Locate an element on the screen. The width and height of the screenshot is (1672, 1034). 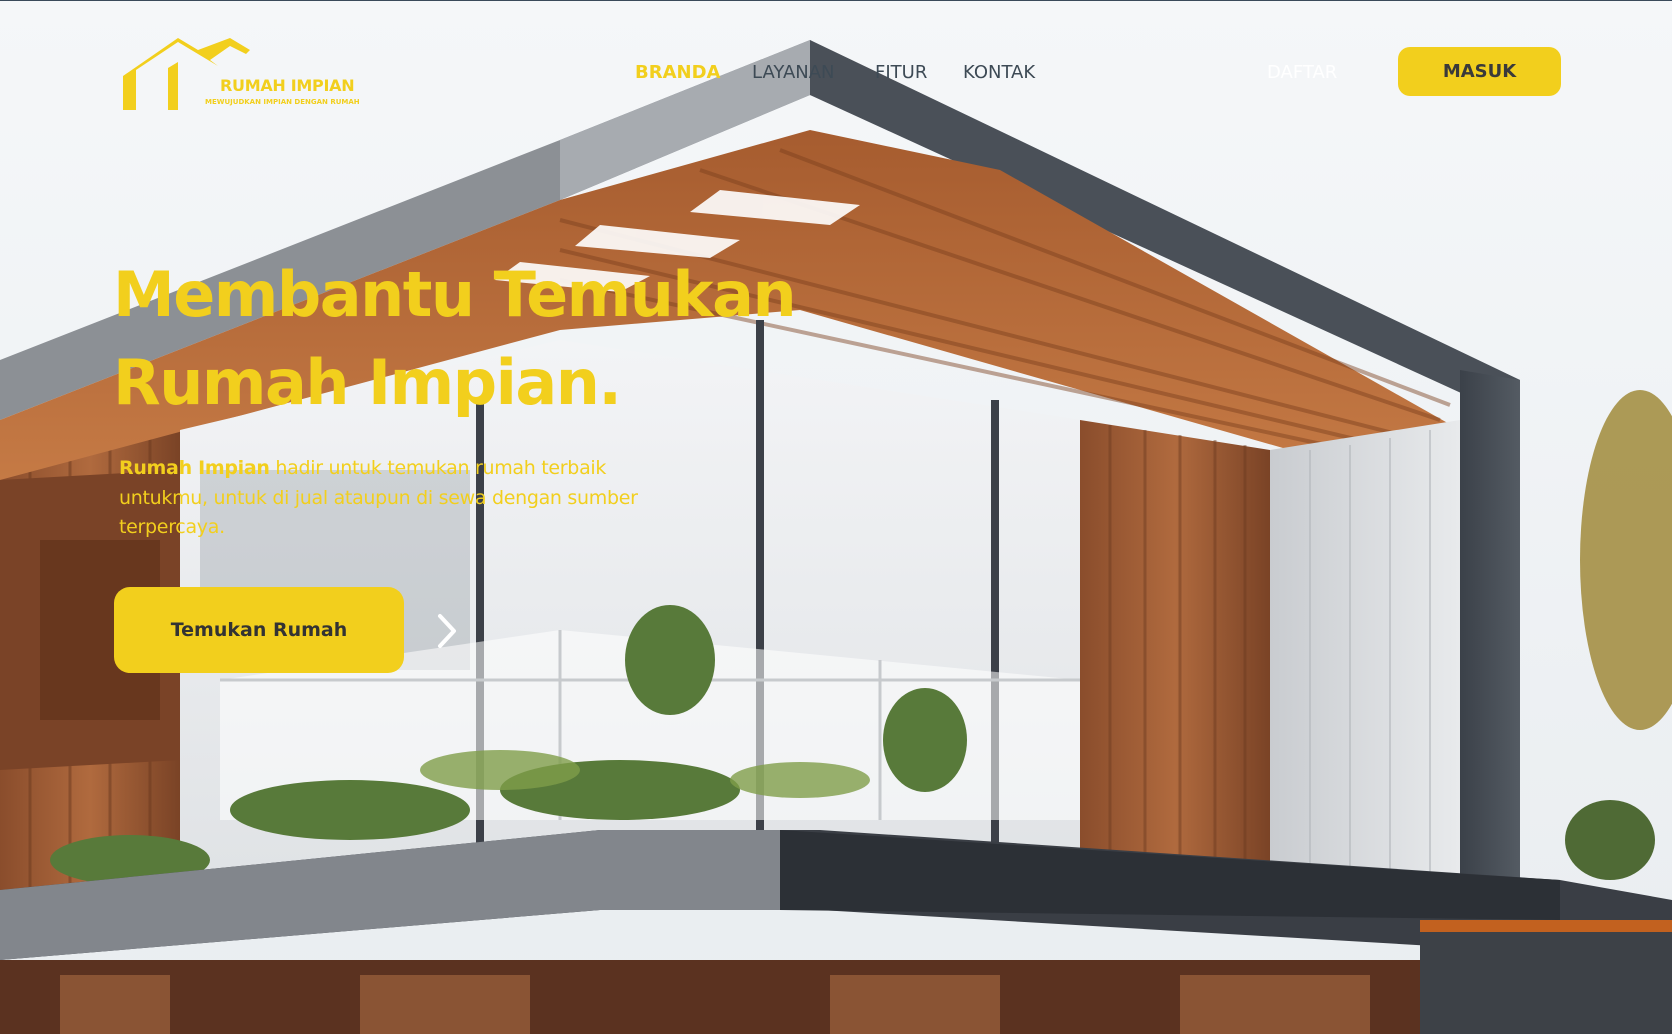
chevron-right-icon is located at coordinates (447, 631).